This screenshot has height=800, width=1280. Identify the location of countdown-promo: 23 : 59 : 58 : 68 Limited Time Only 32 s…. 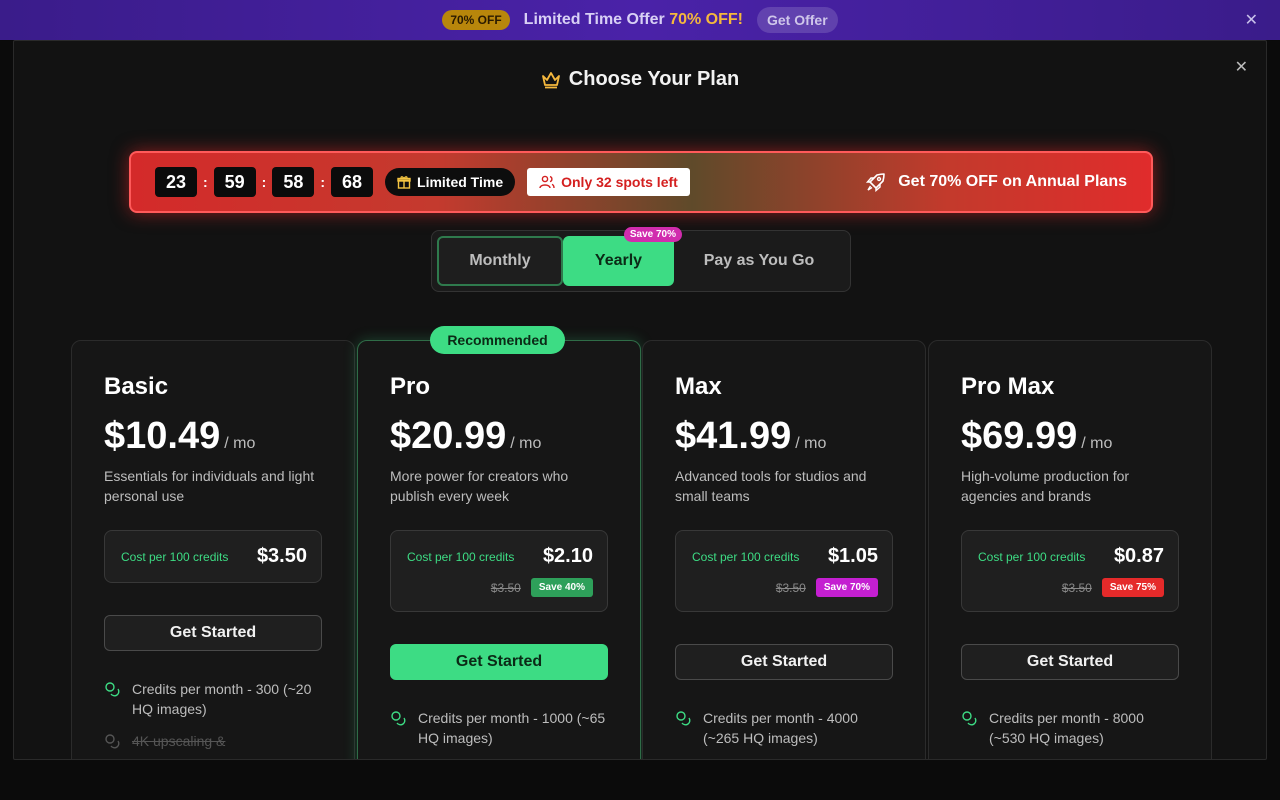
(641, 182).